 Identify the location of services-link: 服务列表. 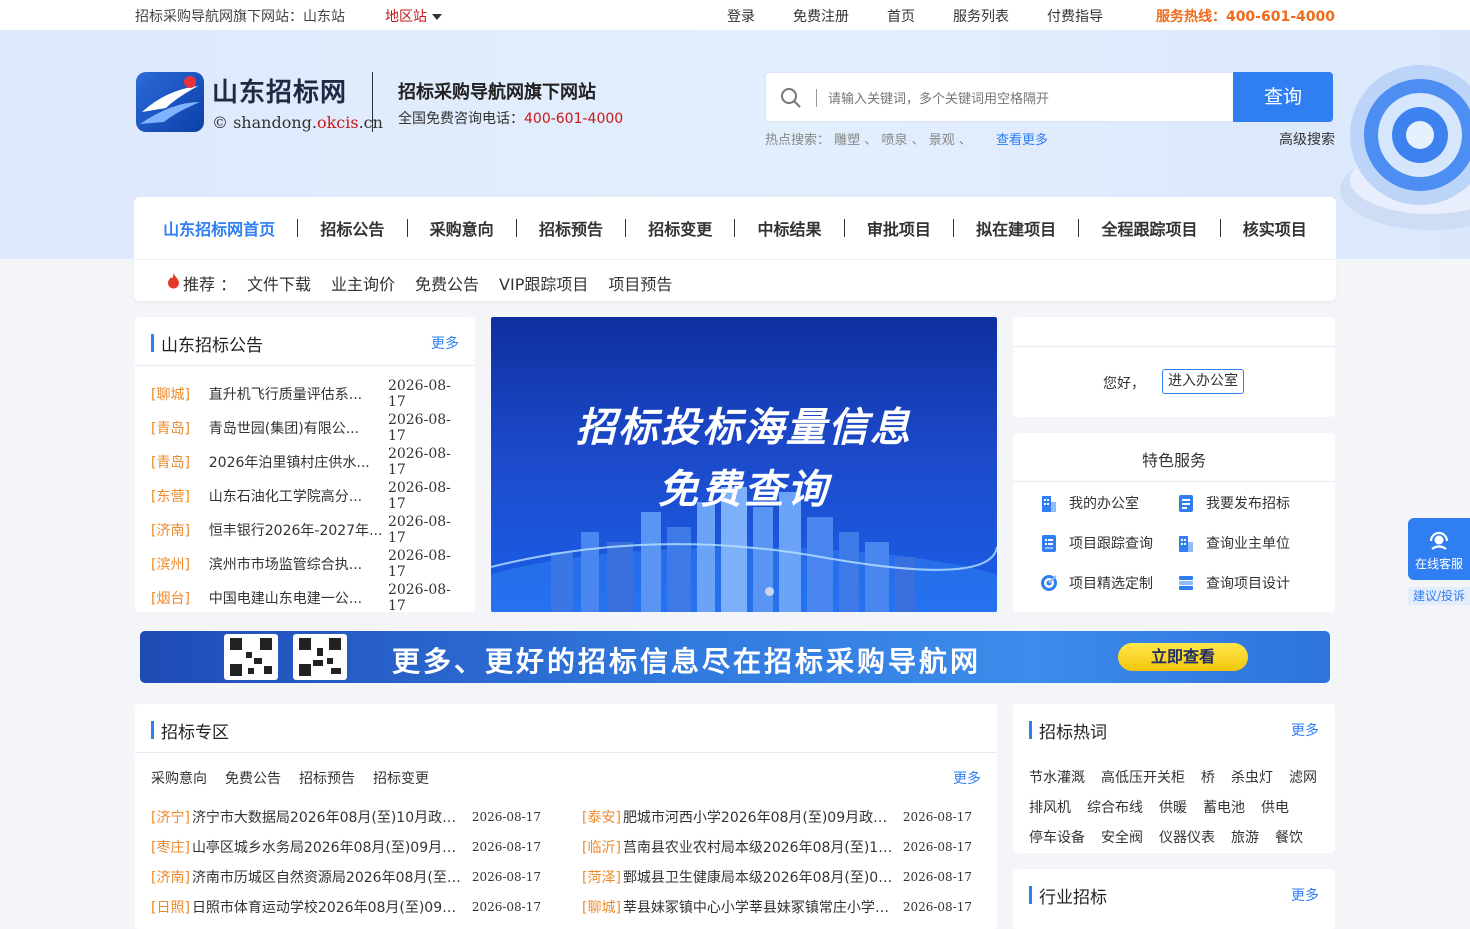
(981, 16).